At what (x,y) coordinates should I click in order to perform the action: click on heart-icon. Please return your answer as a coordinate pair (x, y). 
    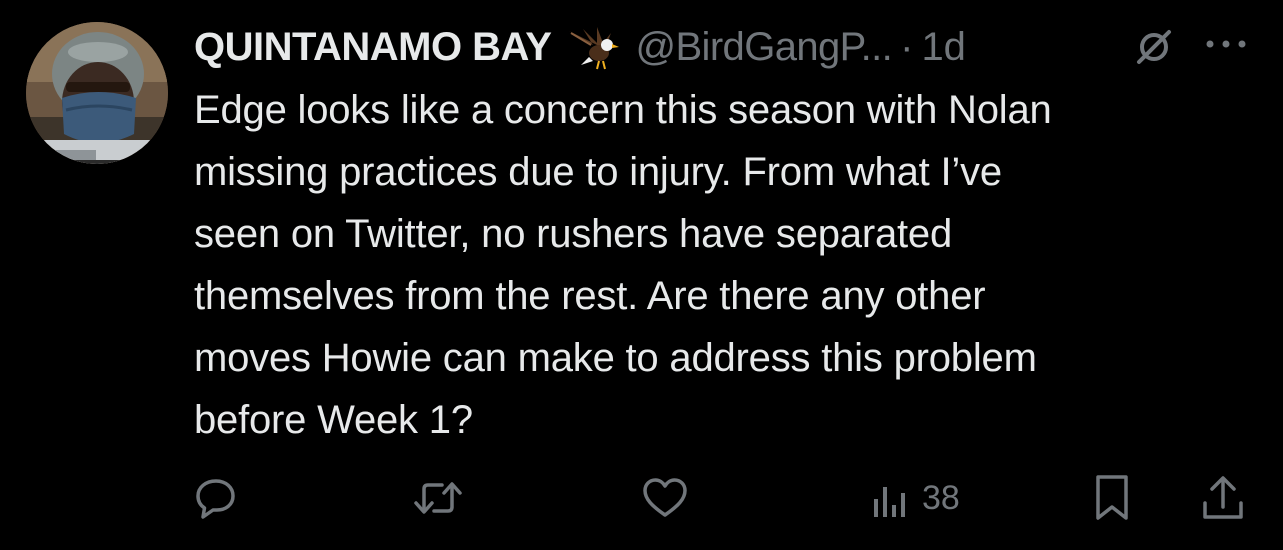
    Looking at the image, I should click on (665, 497).